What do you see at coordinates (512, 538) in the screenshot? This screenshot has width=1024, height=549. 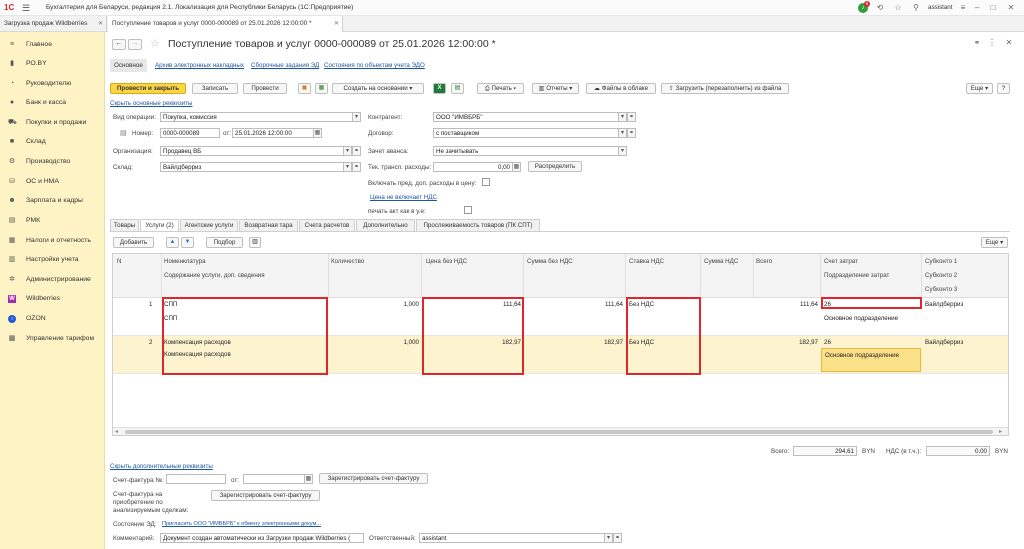 I see `responsible-field: assistant` at bounding box center [512, 538].